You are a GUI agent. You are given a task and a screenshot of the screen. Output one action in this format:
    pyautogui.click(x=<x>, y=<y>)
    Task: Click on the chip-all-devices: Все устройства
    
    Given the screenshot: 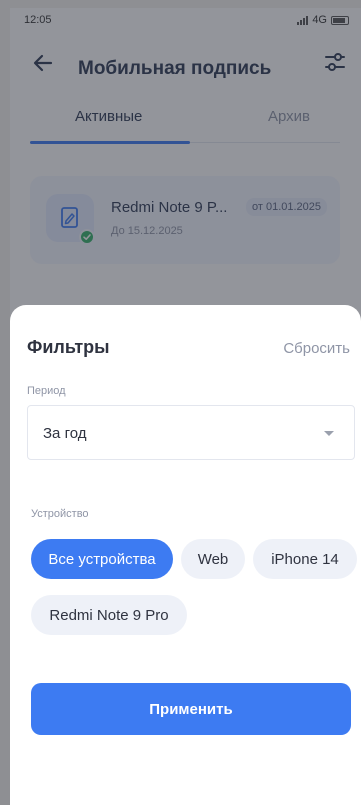 What is the action you would take?
    pyautogui.click(x=102, y=559)
    